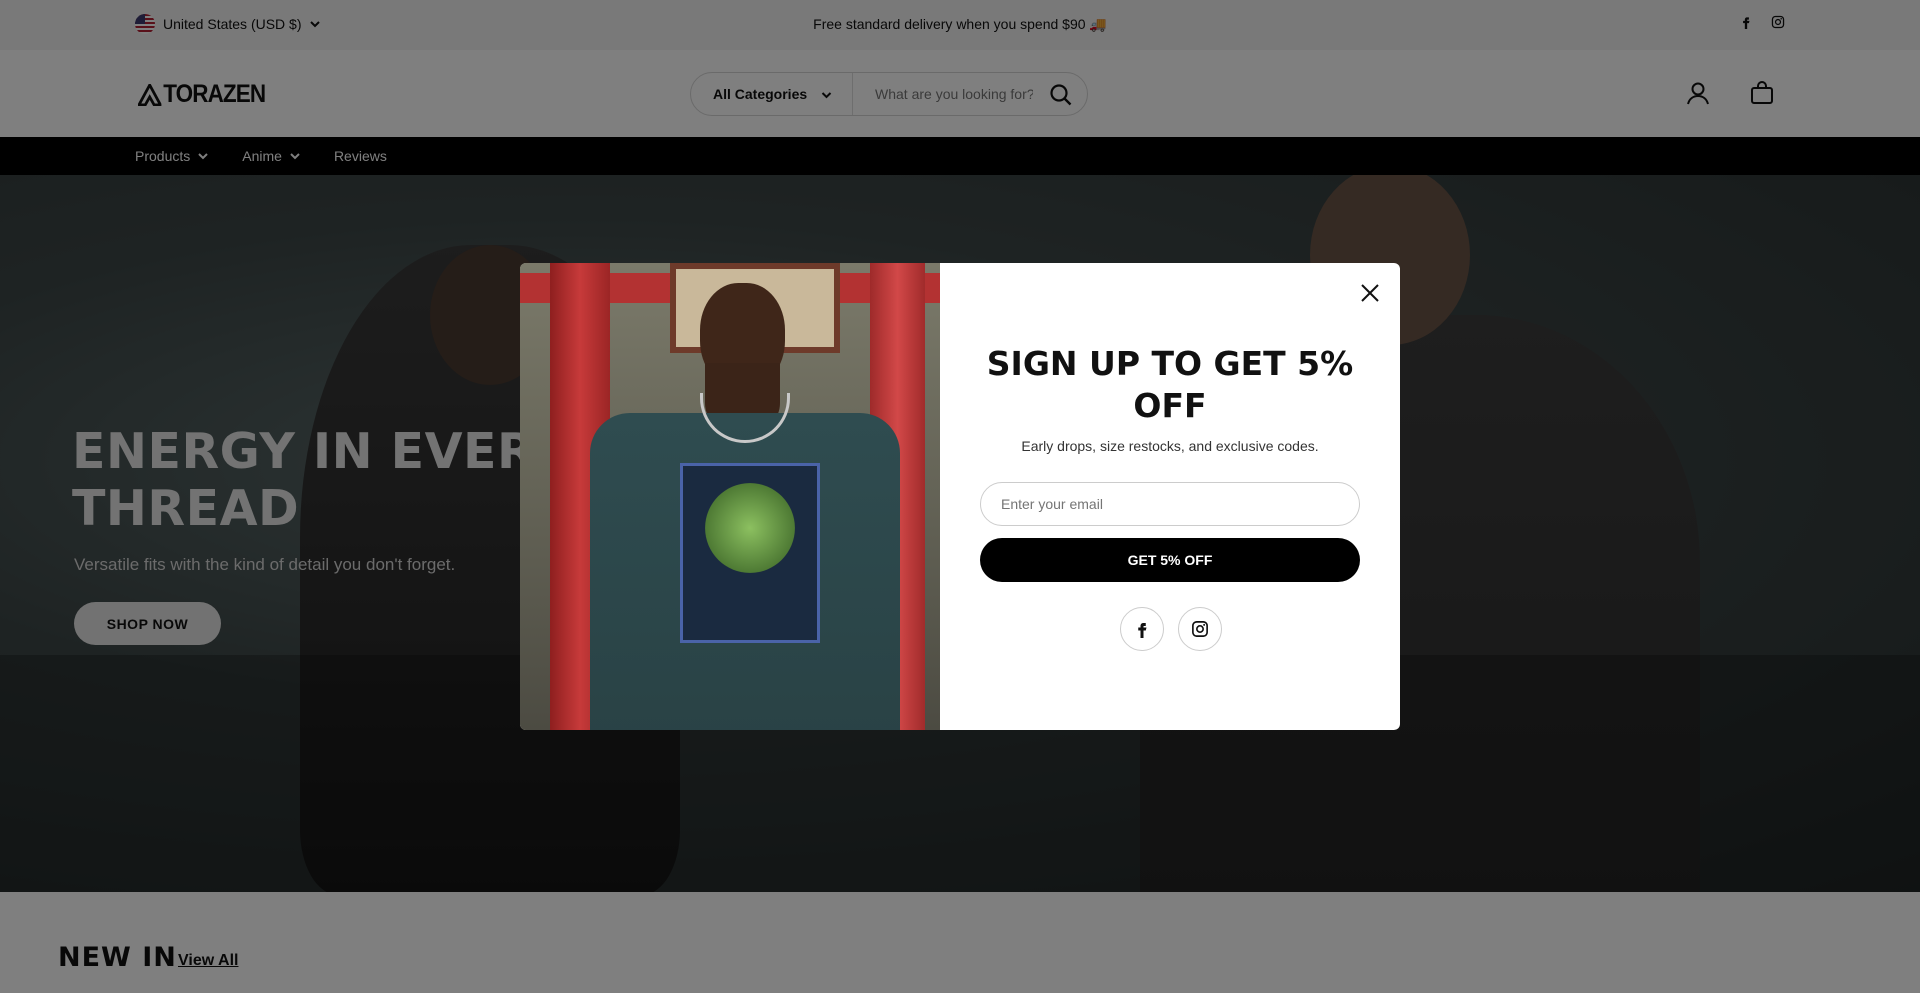 The height and width of the screenshot is (993, 1920). Describe the element at coordinates (1200, 629) in the screenshot. I see `instagram-icon` at that location.